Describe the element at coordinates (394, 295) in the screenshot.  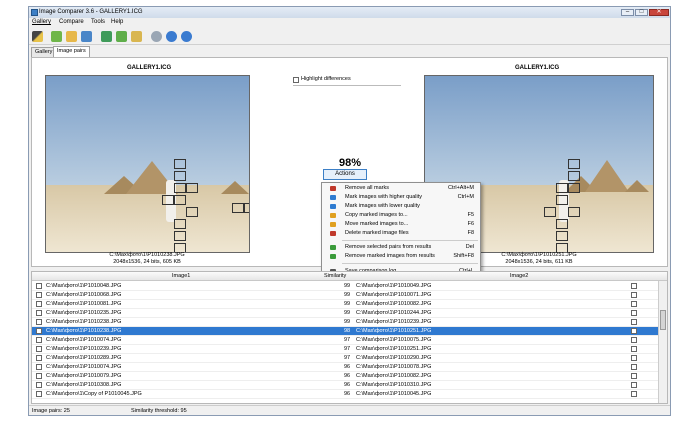
I see `image2-path: C:\Max\фото\1\P1010071.JPG` at that location.